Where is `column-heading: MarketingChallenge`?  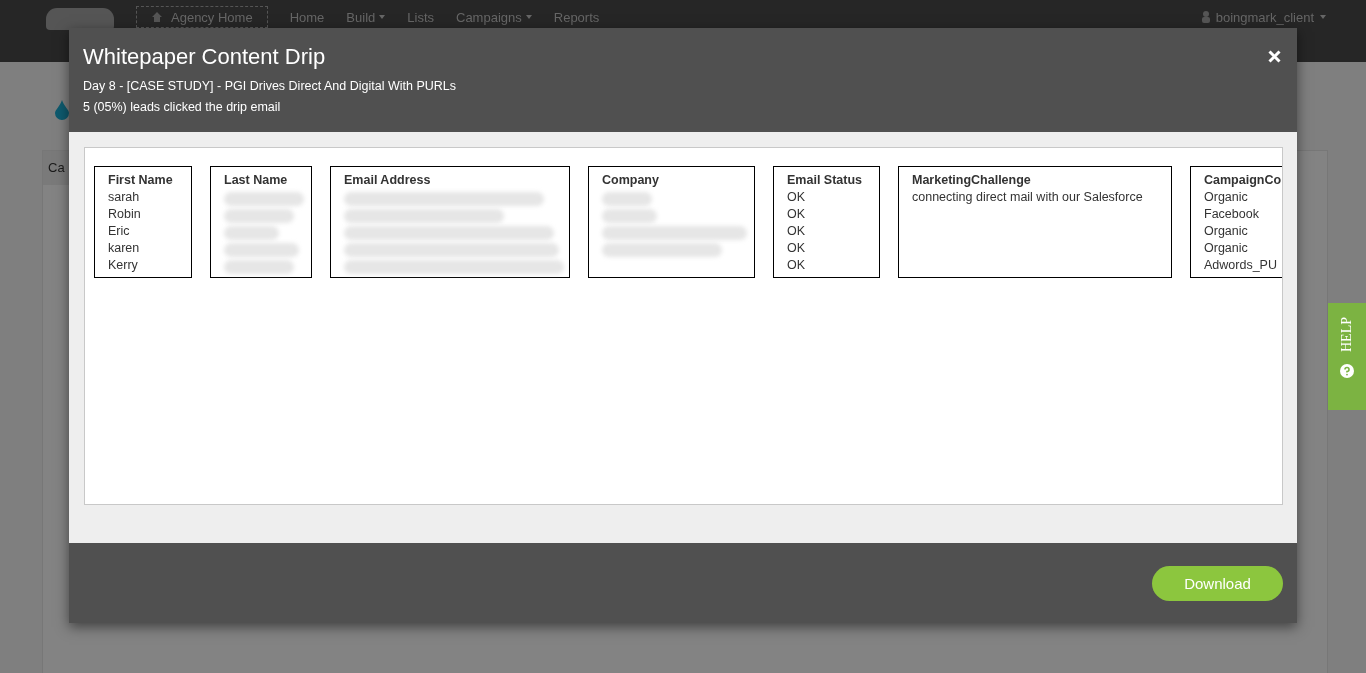
column-heading: MarketingChallenge is located at coordinates (972, 180).